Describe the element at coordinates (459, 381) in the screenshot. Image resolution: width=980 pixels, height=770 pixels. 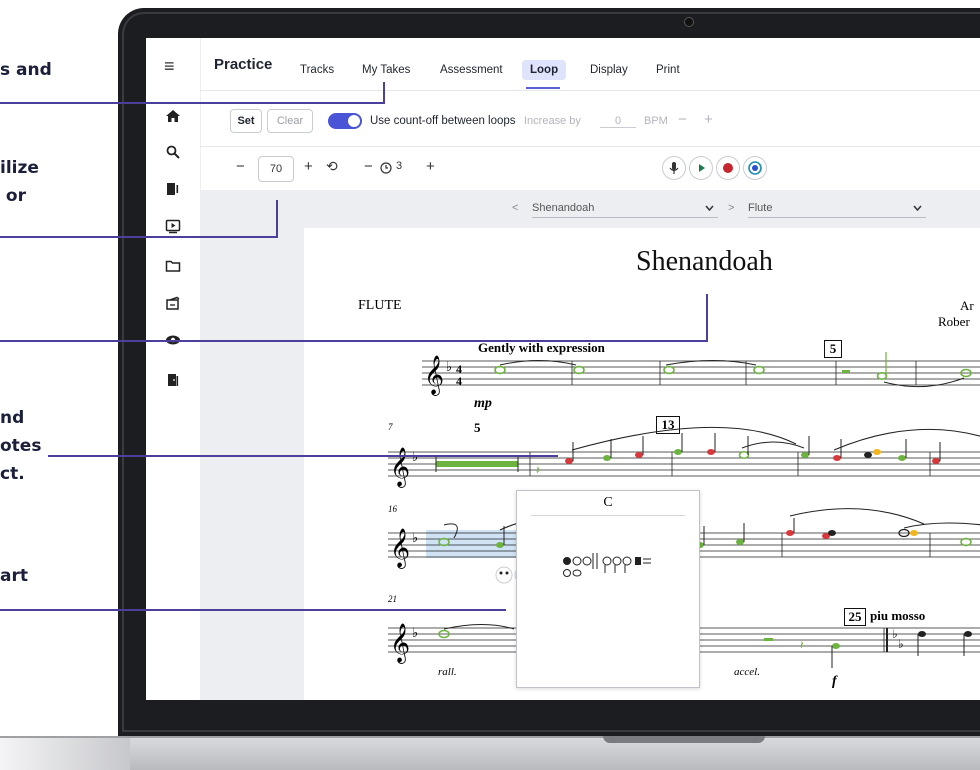
I see `time-sig-bottom: 4` at that location.